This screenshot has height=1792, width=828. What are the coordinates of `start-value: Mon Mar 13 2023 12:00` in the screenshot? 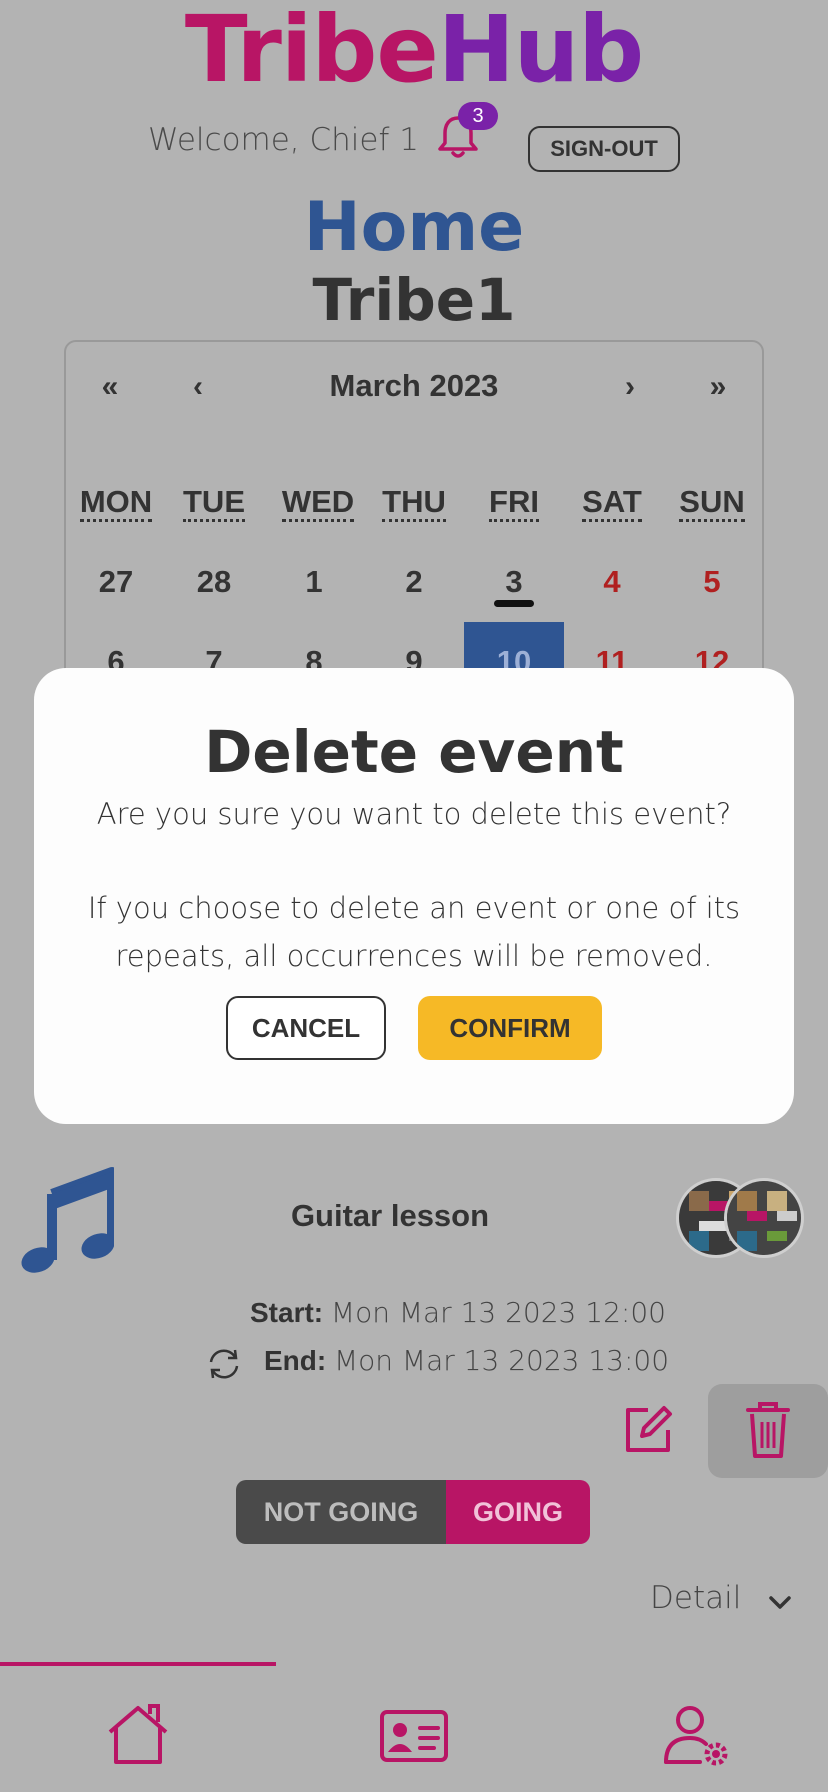 It's located at (498, 1312).